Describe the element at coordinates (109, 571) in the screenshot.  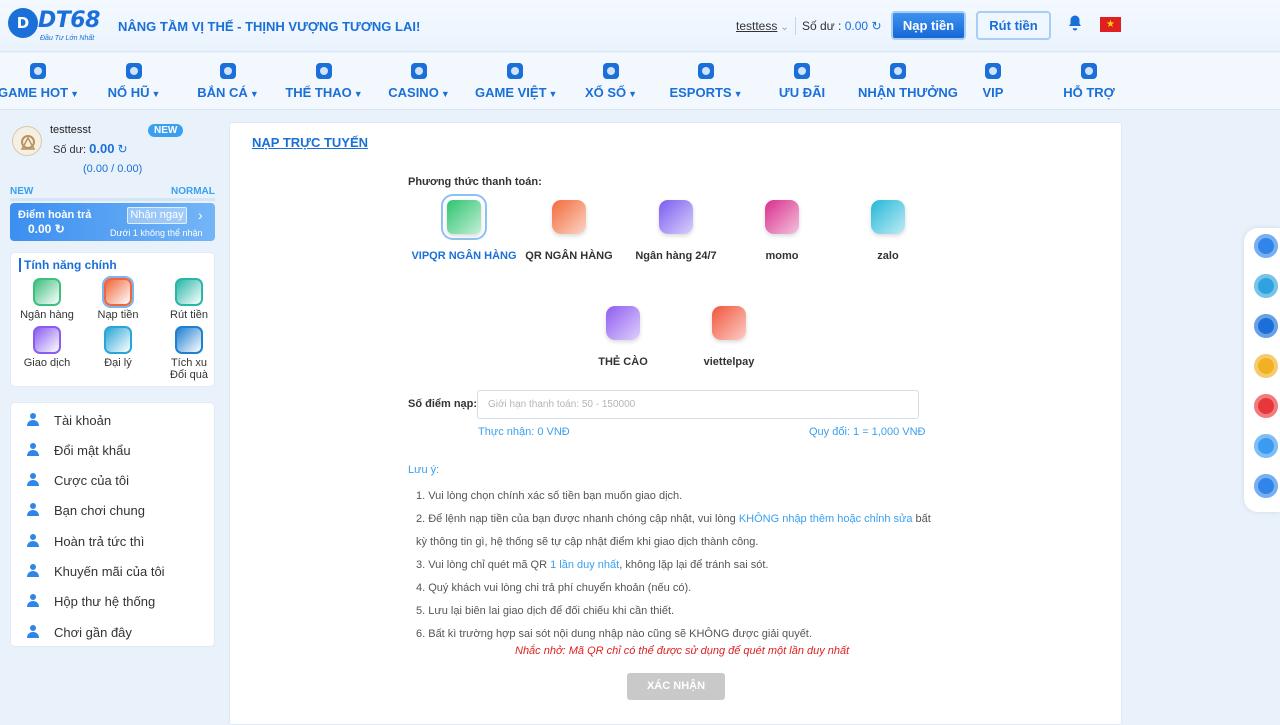
I see `menu-item-label: Khuyến mãi của tôi` at that location.